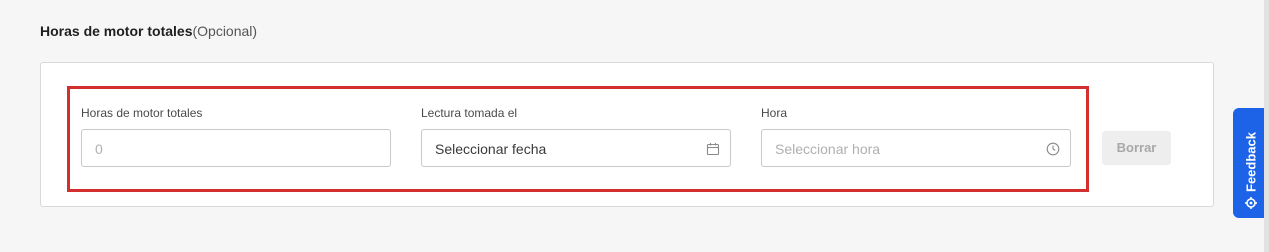 The width and height of the screenshot is (1269, 252). What do you see at coordinates (225, 31) in the screenshot?
I see `section-title-optional: (Opcional)` at bounding box center [225, 31].